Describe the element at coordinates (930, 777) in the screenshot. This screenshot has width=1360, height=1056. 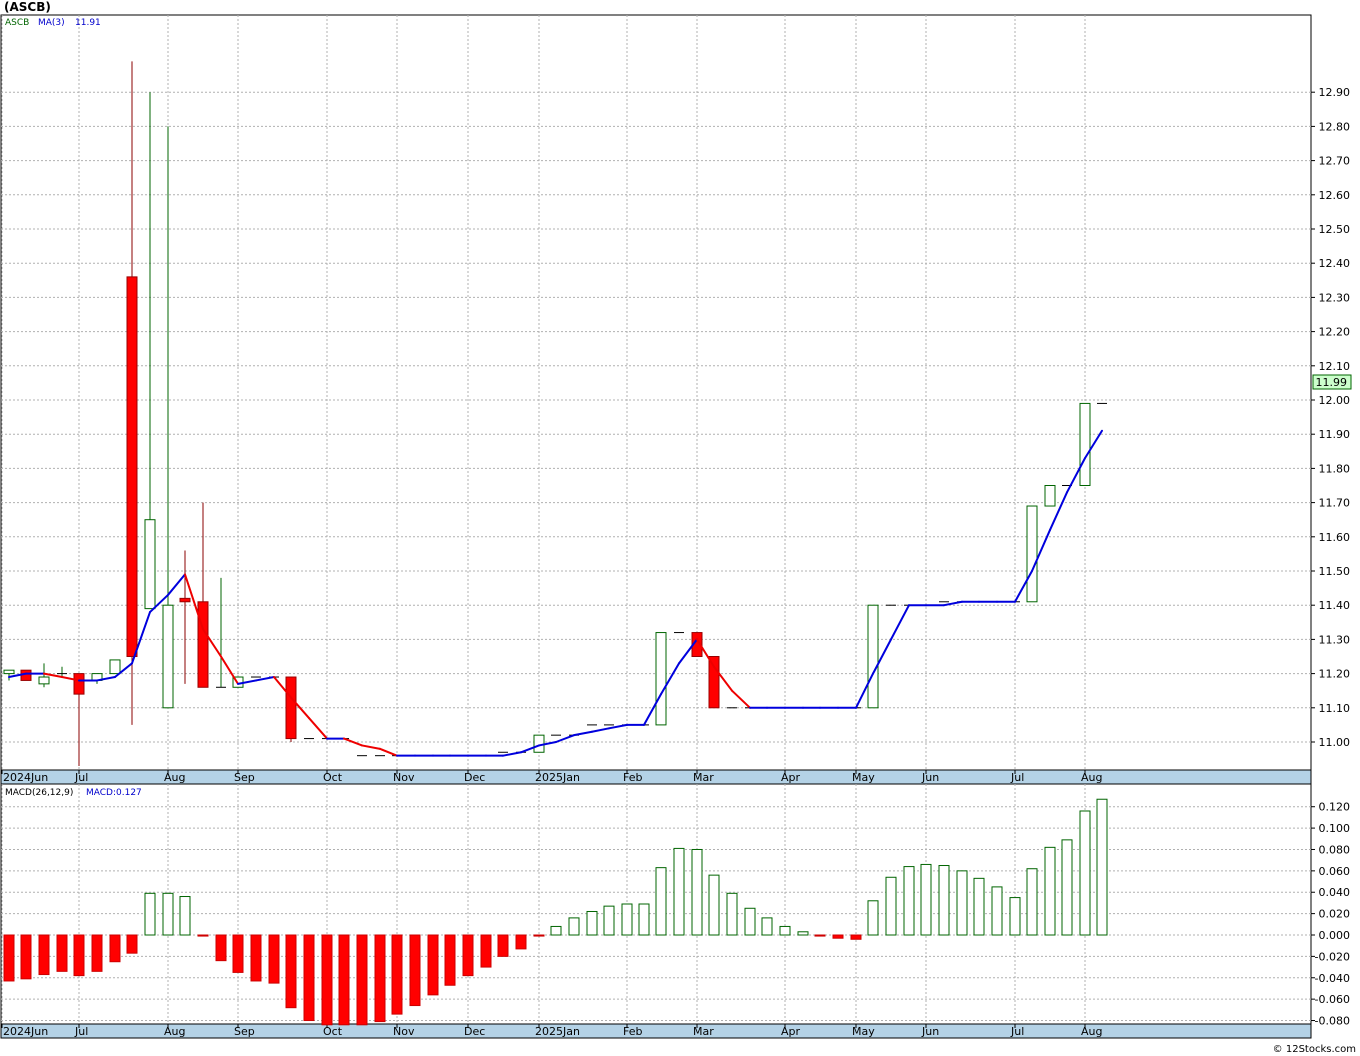
I see `price-x-tick-label: Jun` at that location.